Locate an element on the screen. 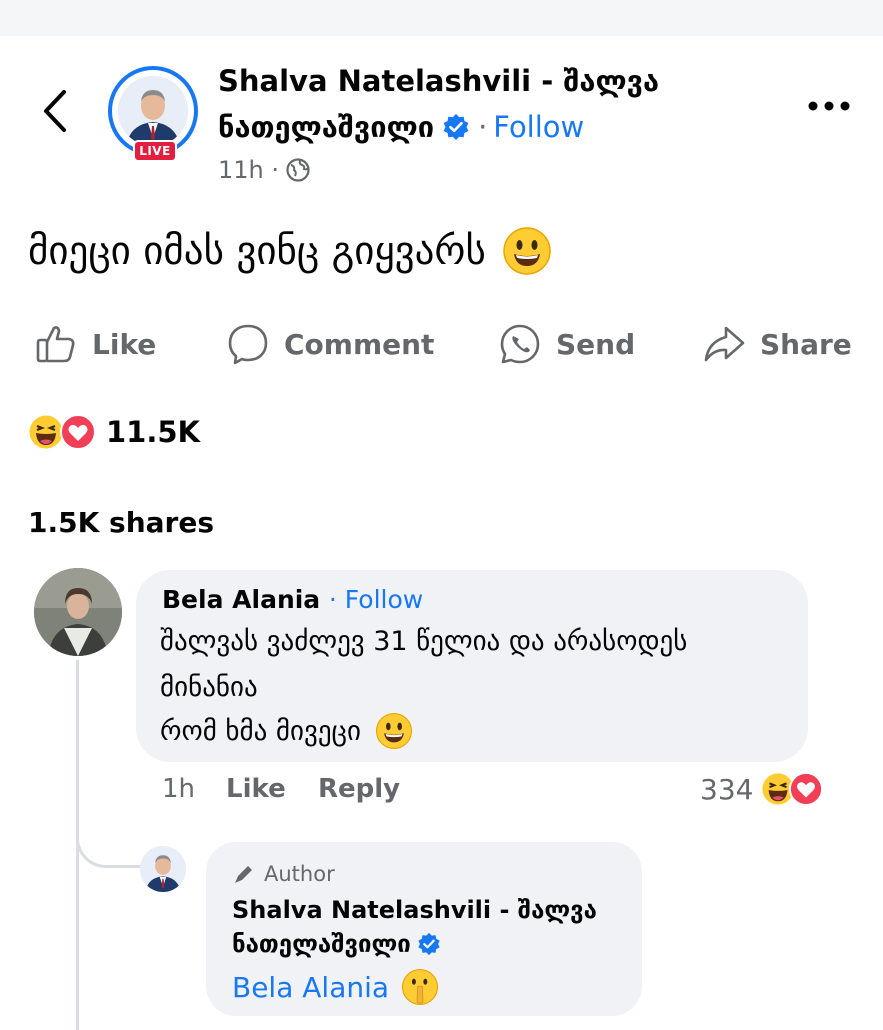 This screenshot has width=883, height=1030. comment-text-line-3: რომ ხმა მივეცი is located at coordinates (260, 731).